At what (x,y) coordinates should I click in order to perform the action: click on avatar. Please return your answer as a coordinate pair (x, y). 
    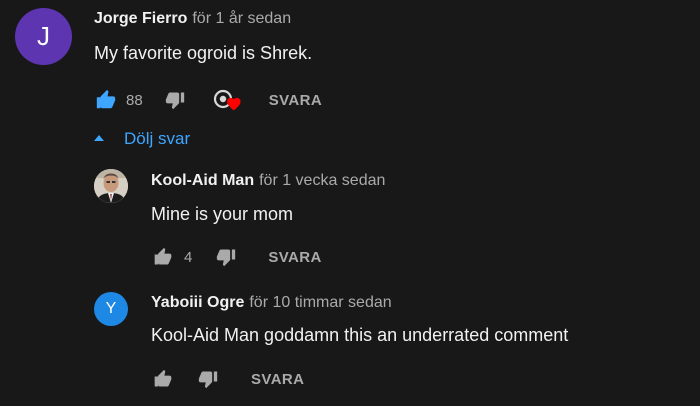
    Looking at the image, I should click on (111, 186).